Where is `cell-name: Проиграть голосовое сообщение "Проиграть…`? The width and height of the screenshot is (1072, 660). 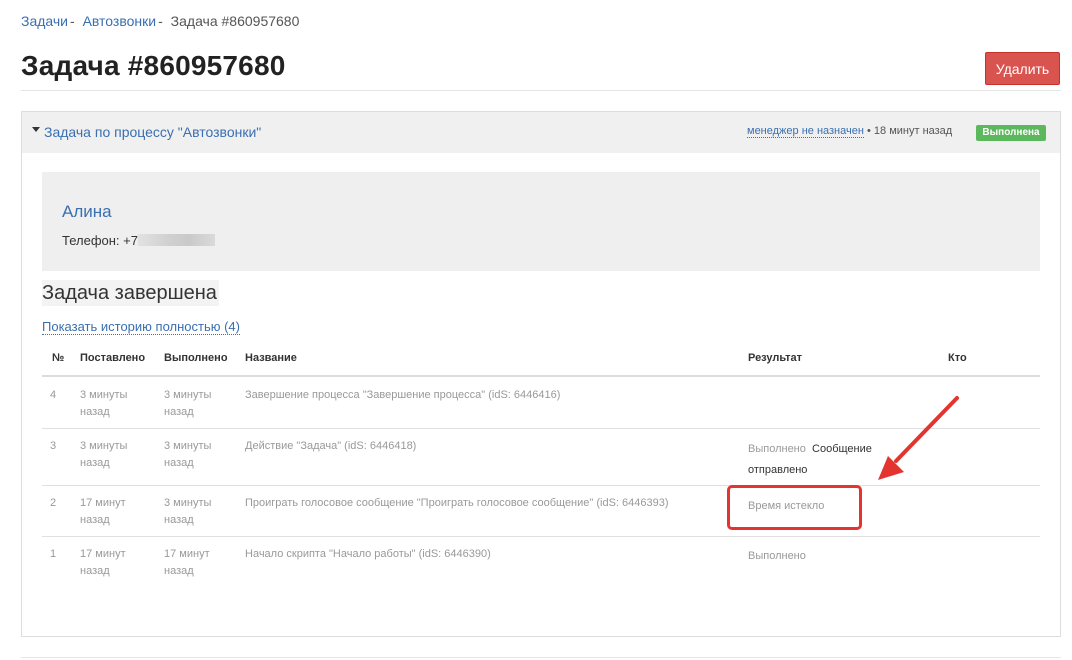 cell-name: Проиграть голосовое сообщение "Проиграть… is located at coordinates (457, 503).